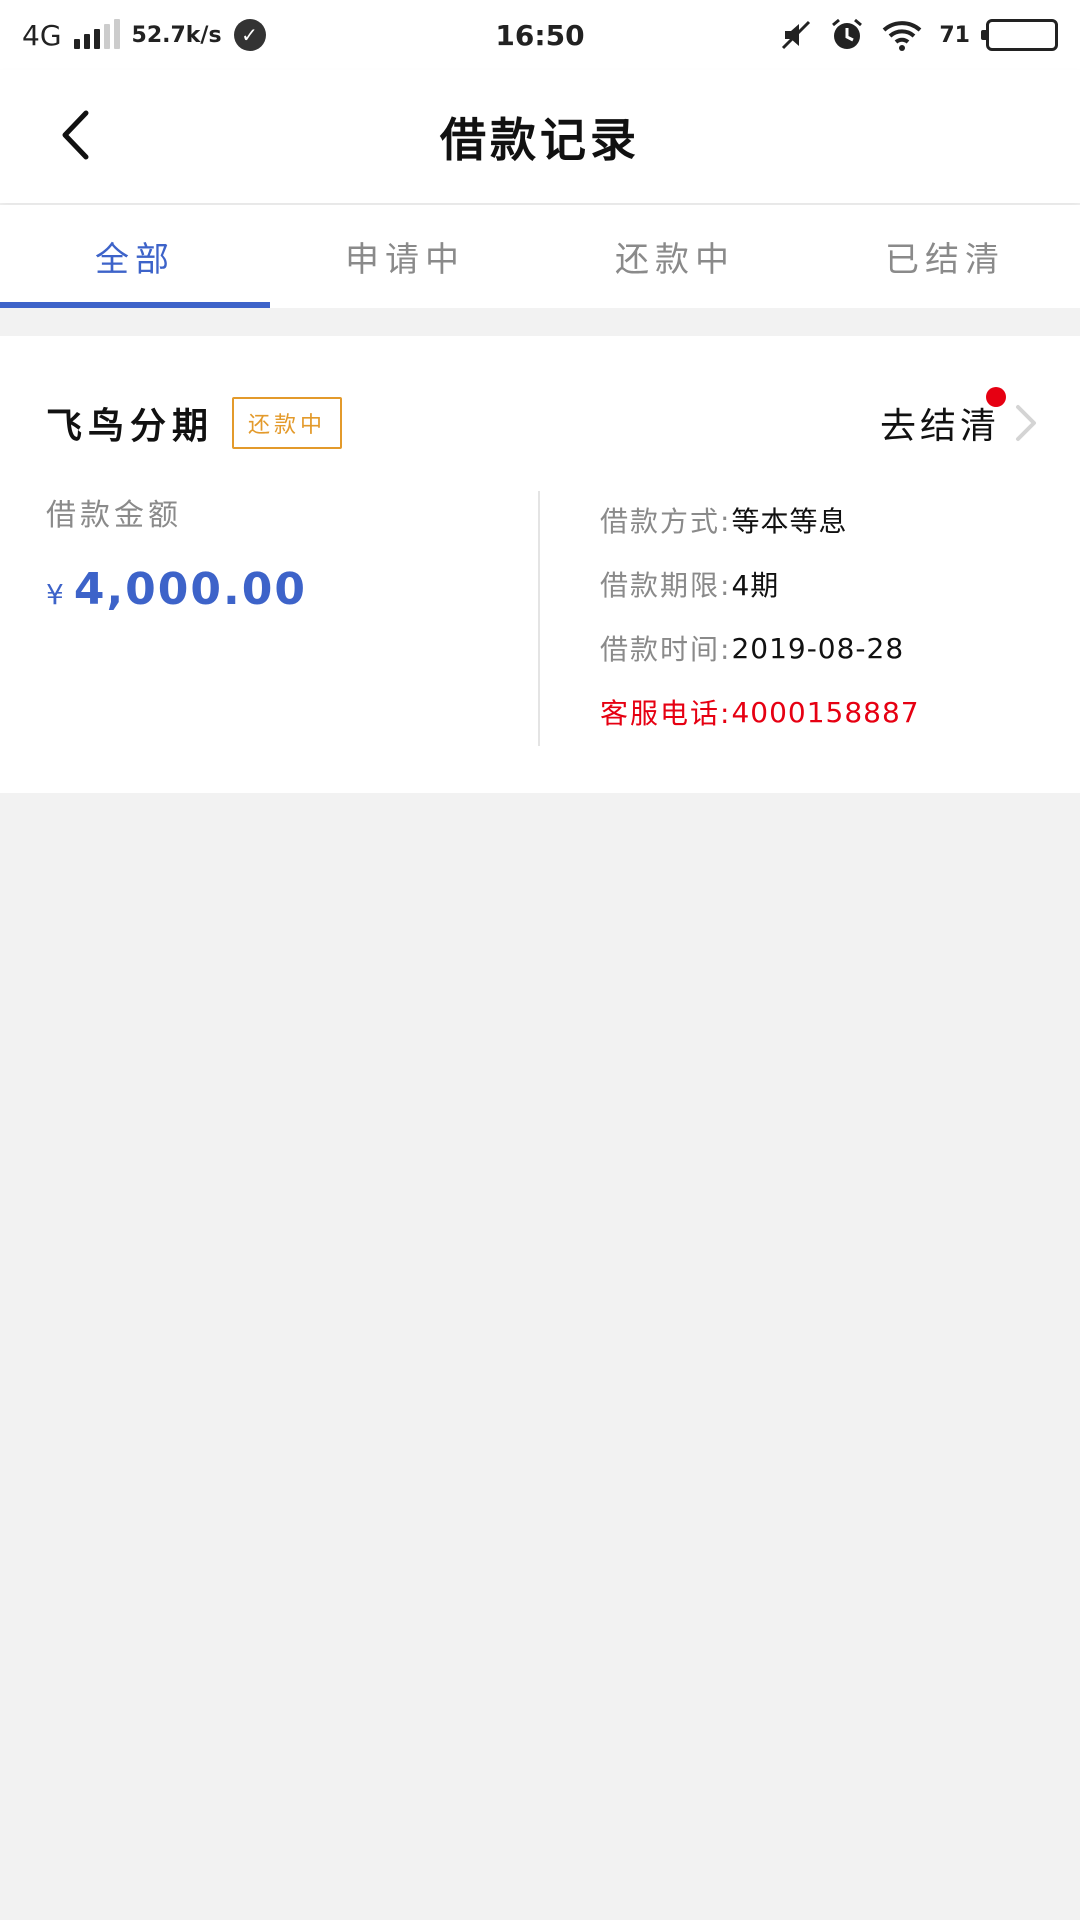 This screenshot has width=1080, height=1920. I want to click on wifi-icon, so click(902, 36).